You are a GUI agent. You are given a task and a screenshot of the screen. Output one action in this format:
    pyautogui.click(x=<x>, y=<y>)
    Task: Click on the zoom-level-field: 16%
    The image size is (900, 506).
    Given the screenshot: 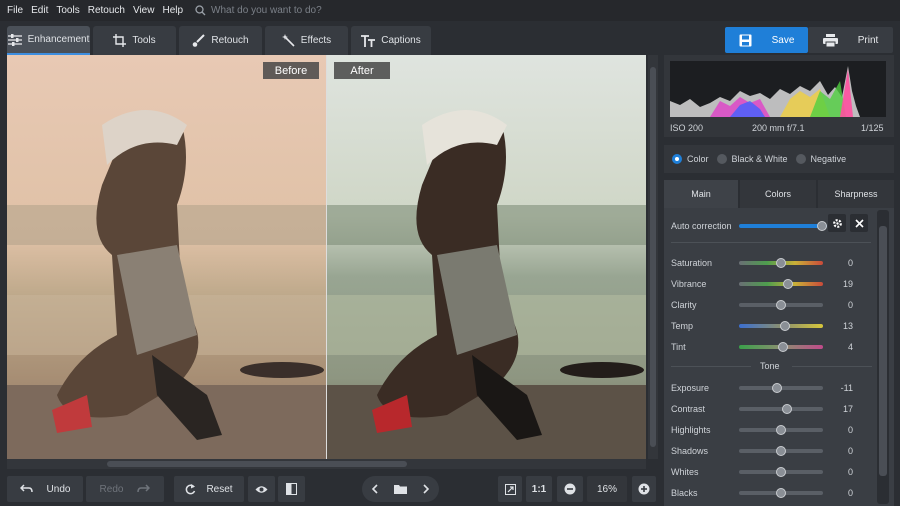 What is the action you would take?
    pyautogui.click(x=607, y=489)
    